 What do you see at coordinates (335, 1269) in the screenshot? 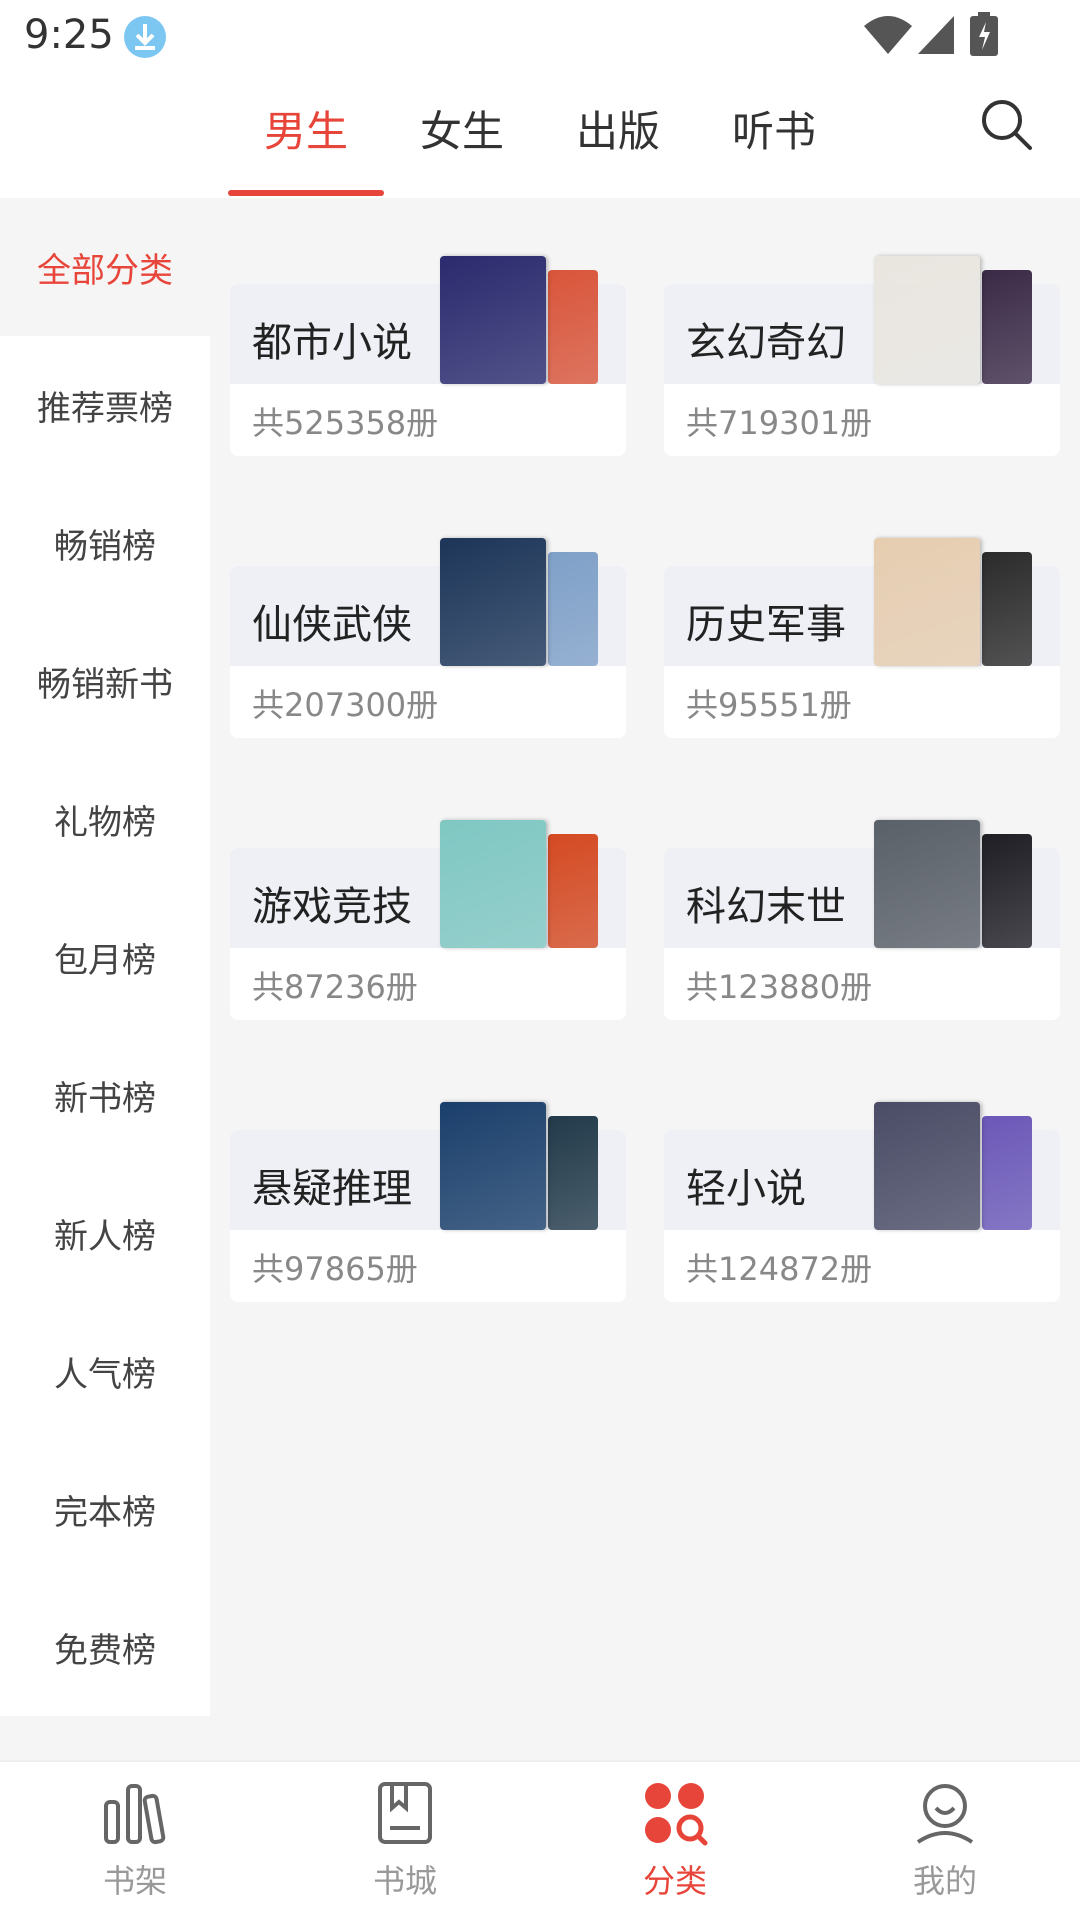
I see `category-count: 共97865册` at bounding box center [335, 1269].